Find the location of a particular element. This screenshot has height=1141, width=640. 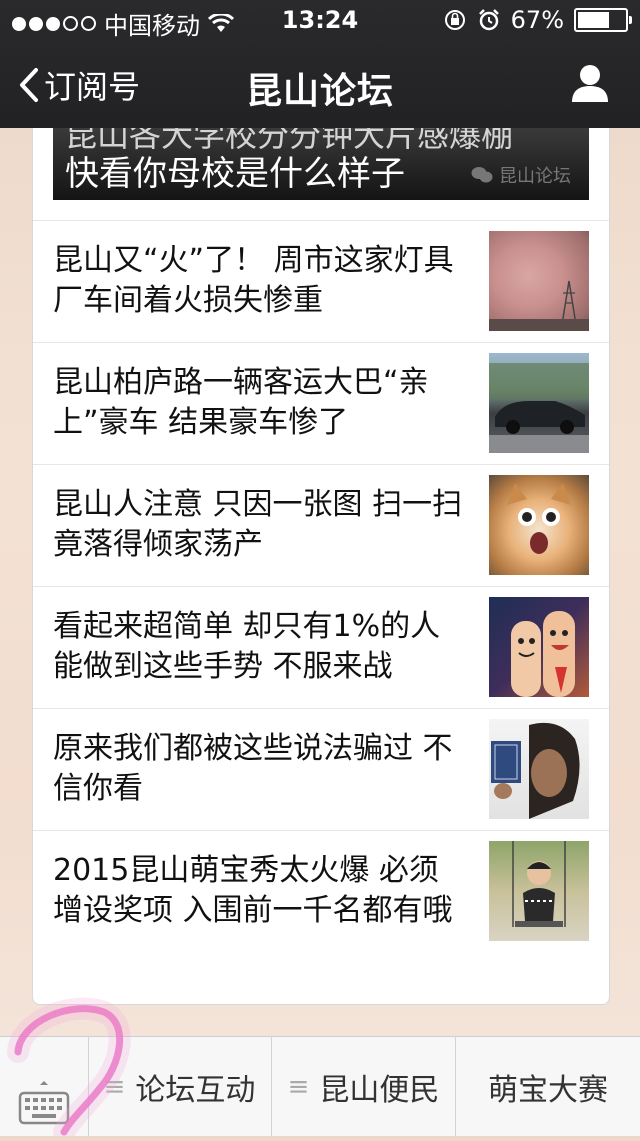

list-item: 原来我们都被这些说法骗过 不信你看 is located at coordinates (321, 769).